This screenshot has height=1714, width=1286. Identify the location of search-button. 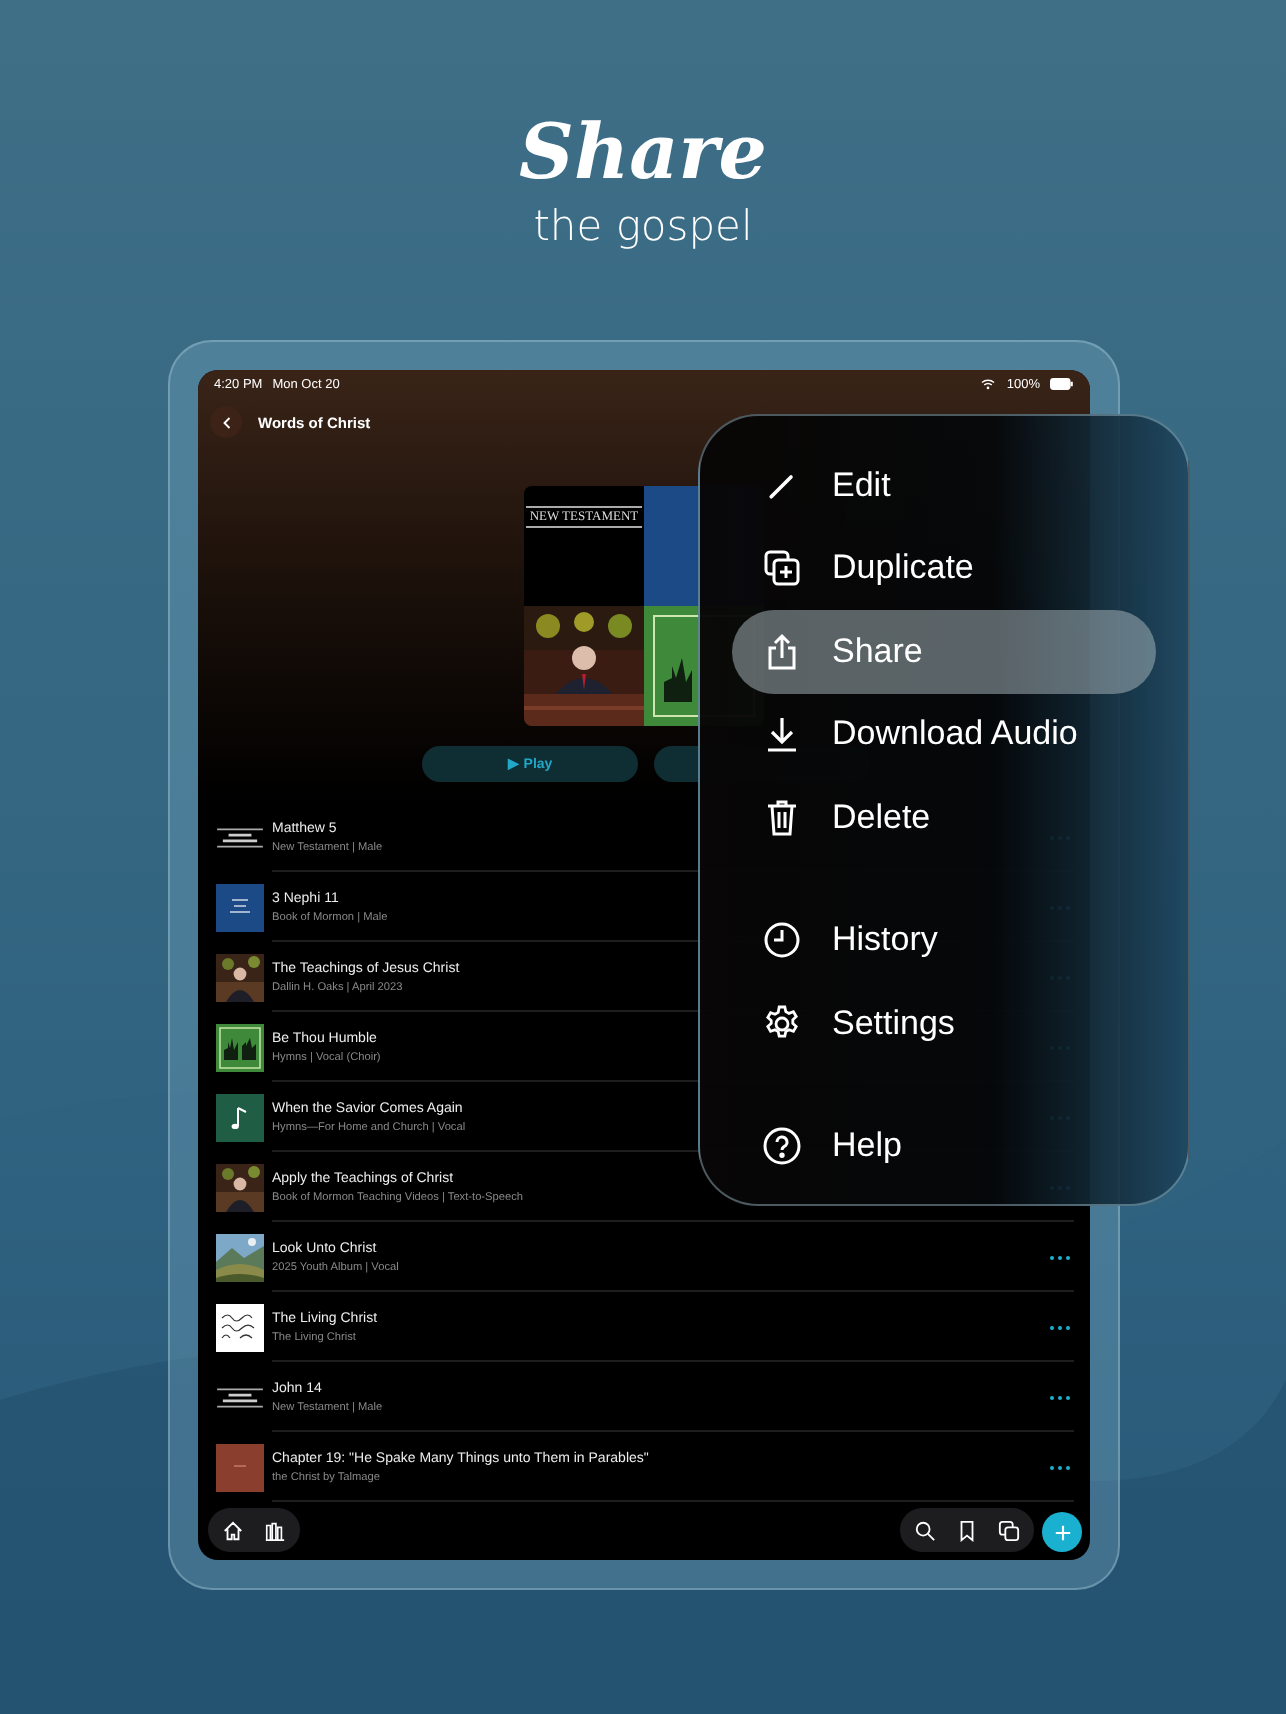
(925, 1530).